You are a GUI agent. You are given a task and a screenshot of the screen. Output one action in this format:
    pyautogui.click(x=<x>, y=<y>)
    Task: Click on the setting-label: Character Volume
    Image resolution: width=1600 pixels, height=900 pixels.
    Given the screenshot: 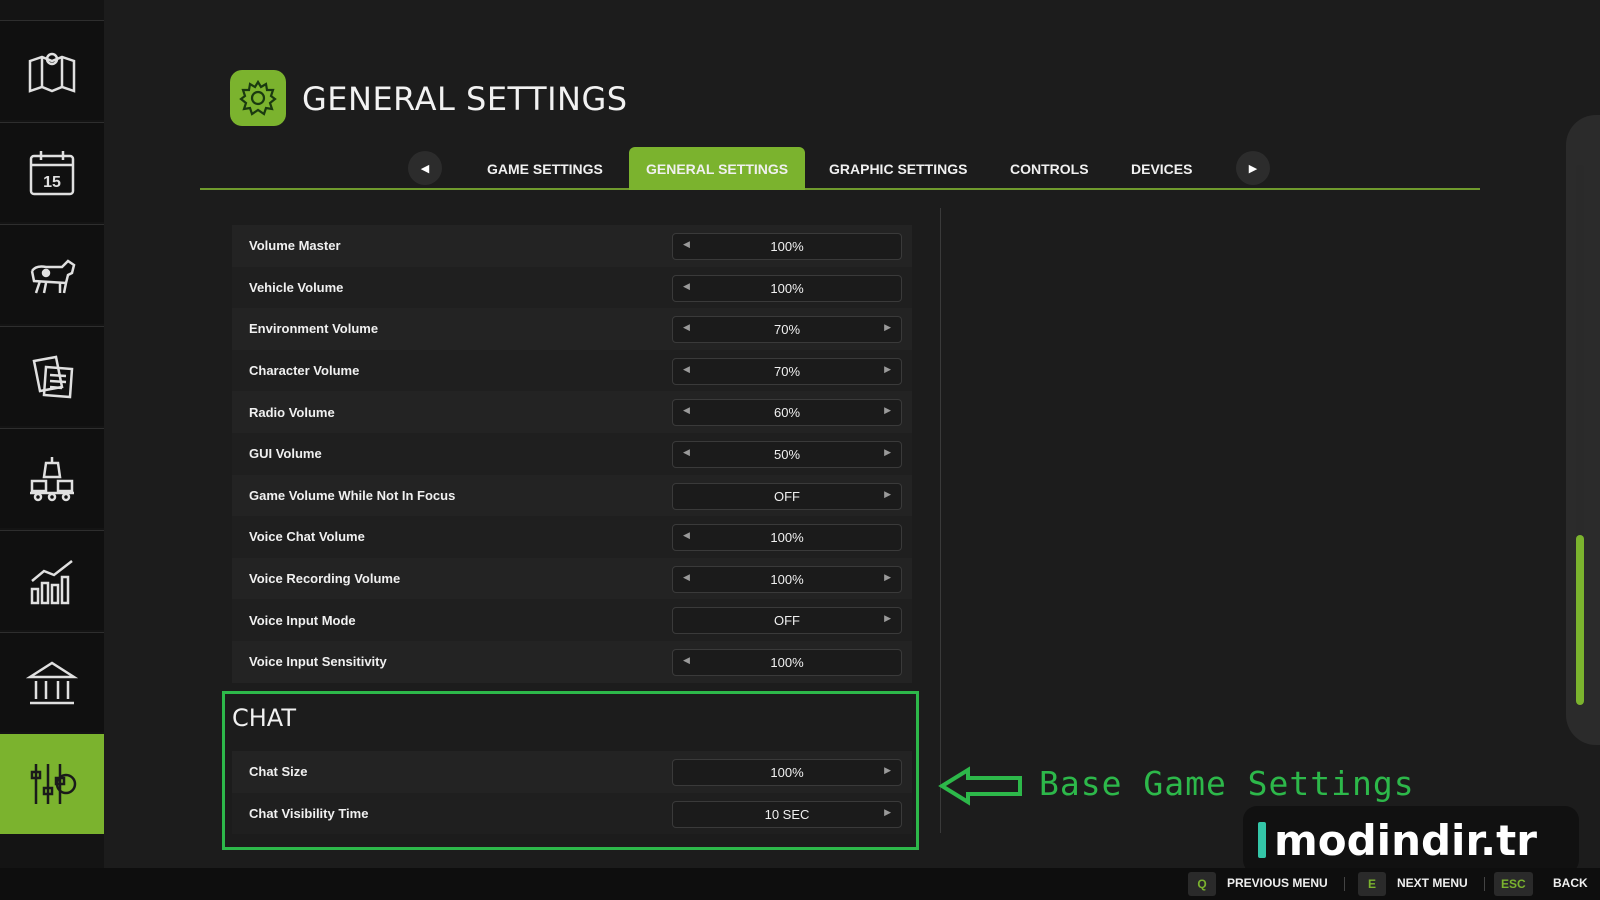 What is the action you would take?
    pyautogui.click(x=304, y=371)
    